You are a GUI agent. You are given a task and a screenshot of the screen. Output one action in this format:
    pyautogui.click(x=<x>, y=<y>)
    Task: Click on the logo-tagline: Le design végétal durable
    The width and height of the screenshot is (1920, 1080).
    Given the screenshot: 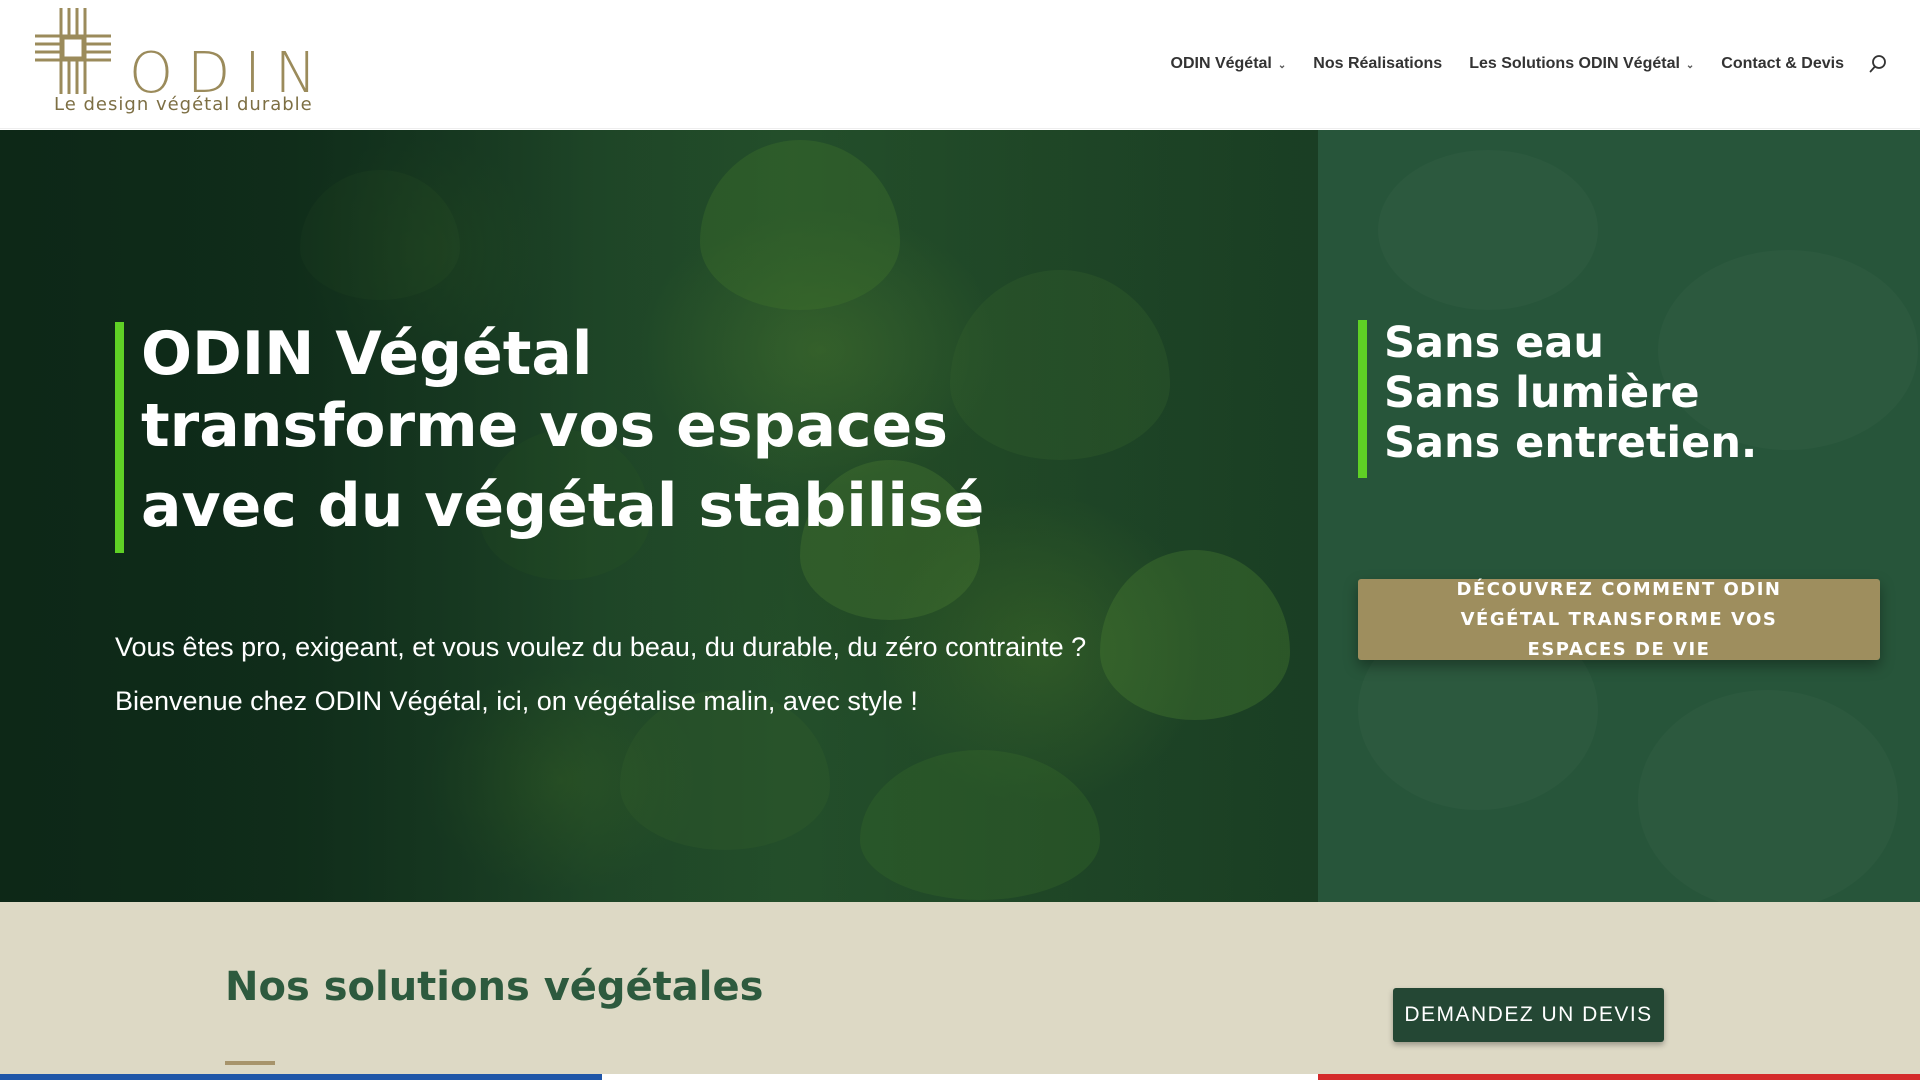 What is the action you would take?
    pyautogui.click(x=183, y=104)
    